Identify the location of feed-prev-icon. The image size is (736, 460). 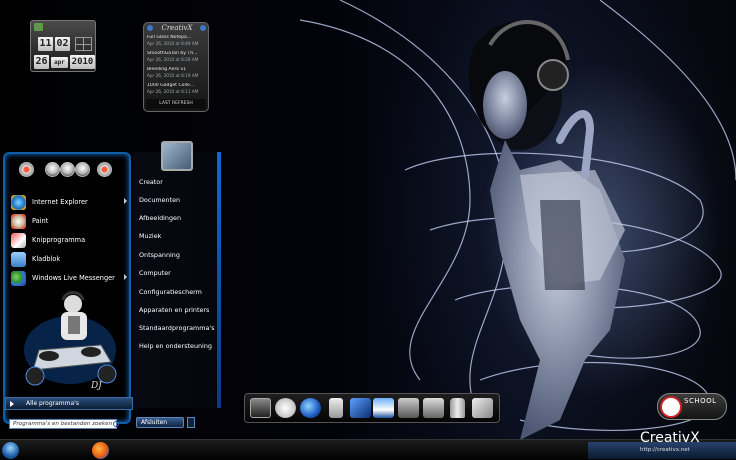
(150, 28).